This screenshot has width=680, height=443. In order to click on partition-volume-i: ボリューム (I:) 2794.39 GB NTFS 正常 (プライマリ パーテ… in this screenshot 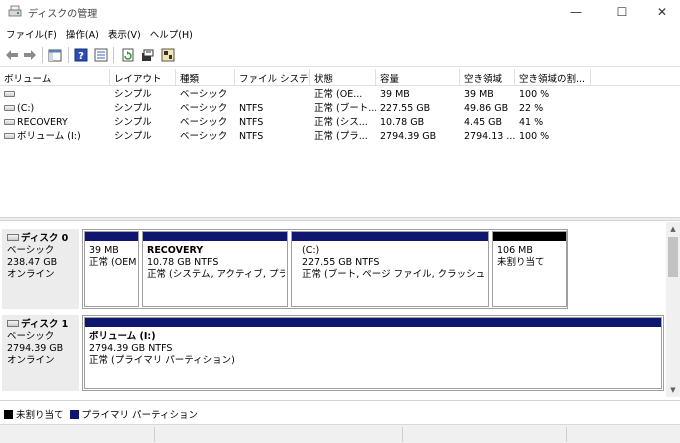, I will do `click(373, 353)`.